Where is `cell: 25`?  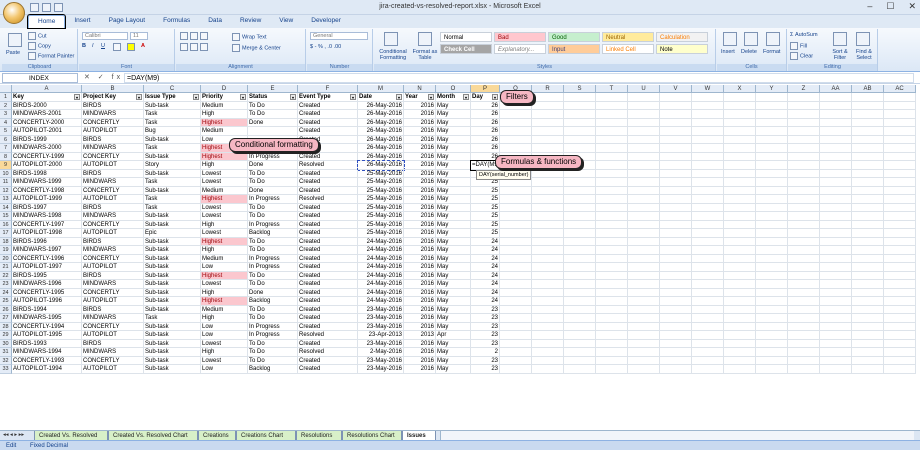
cell: 25 is located at coordinates (485, 233).